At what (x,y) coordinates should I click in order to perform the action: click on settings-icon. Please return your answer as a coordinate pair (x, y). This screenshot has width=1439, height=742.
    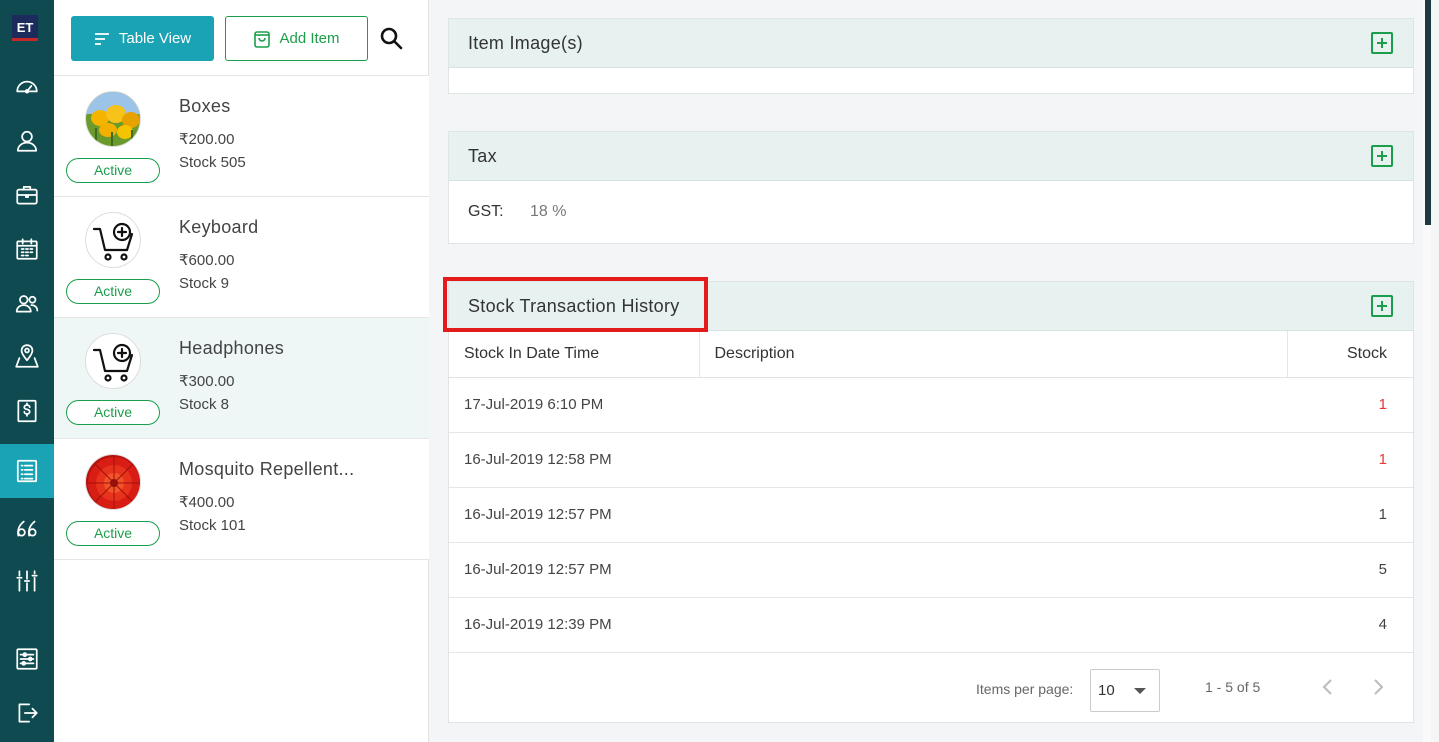
    Looking at the image, I should click on (27, 659).